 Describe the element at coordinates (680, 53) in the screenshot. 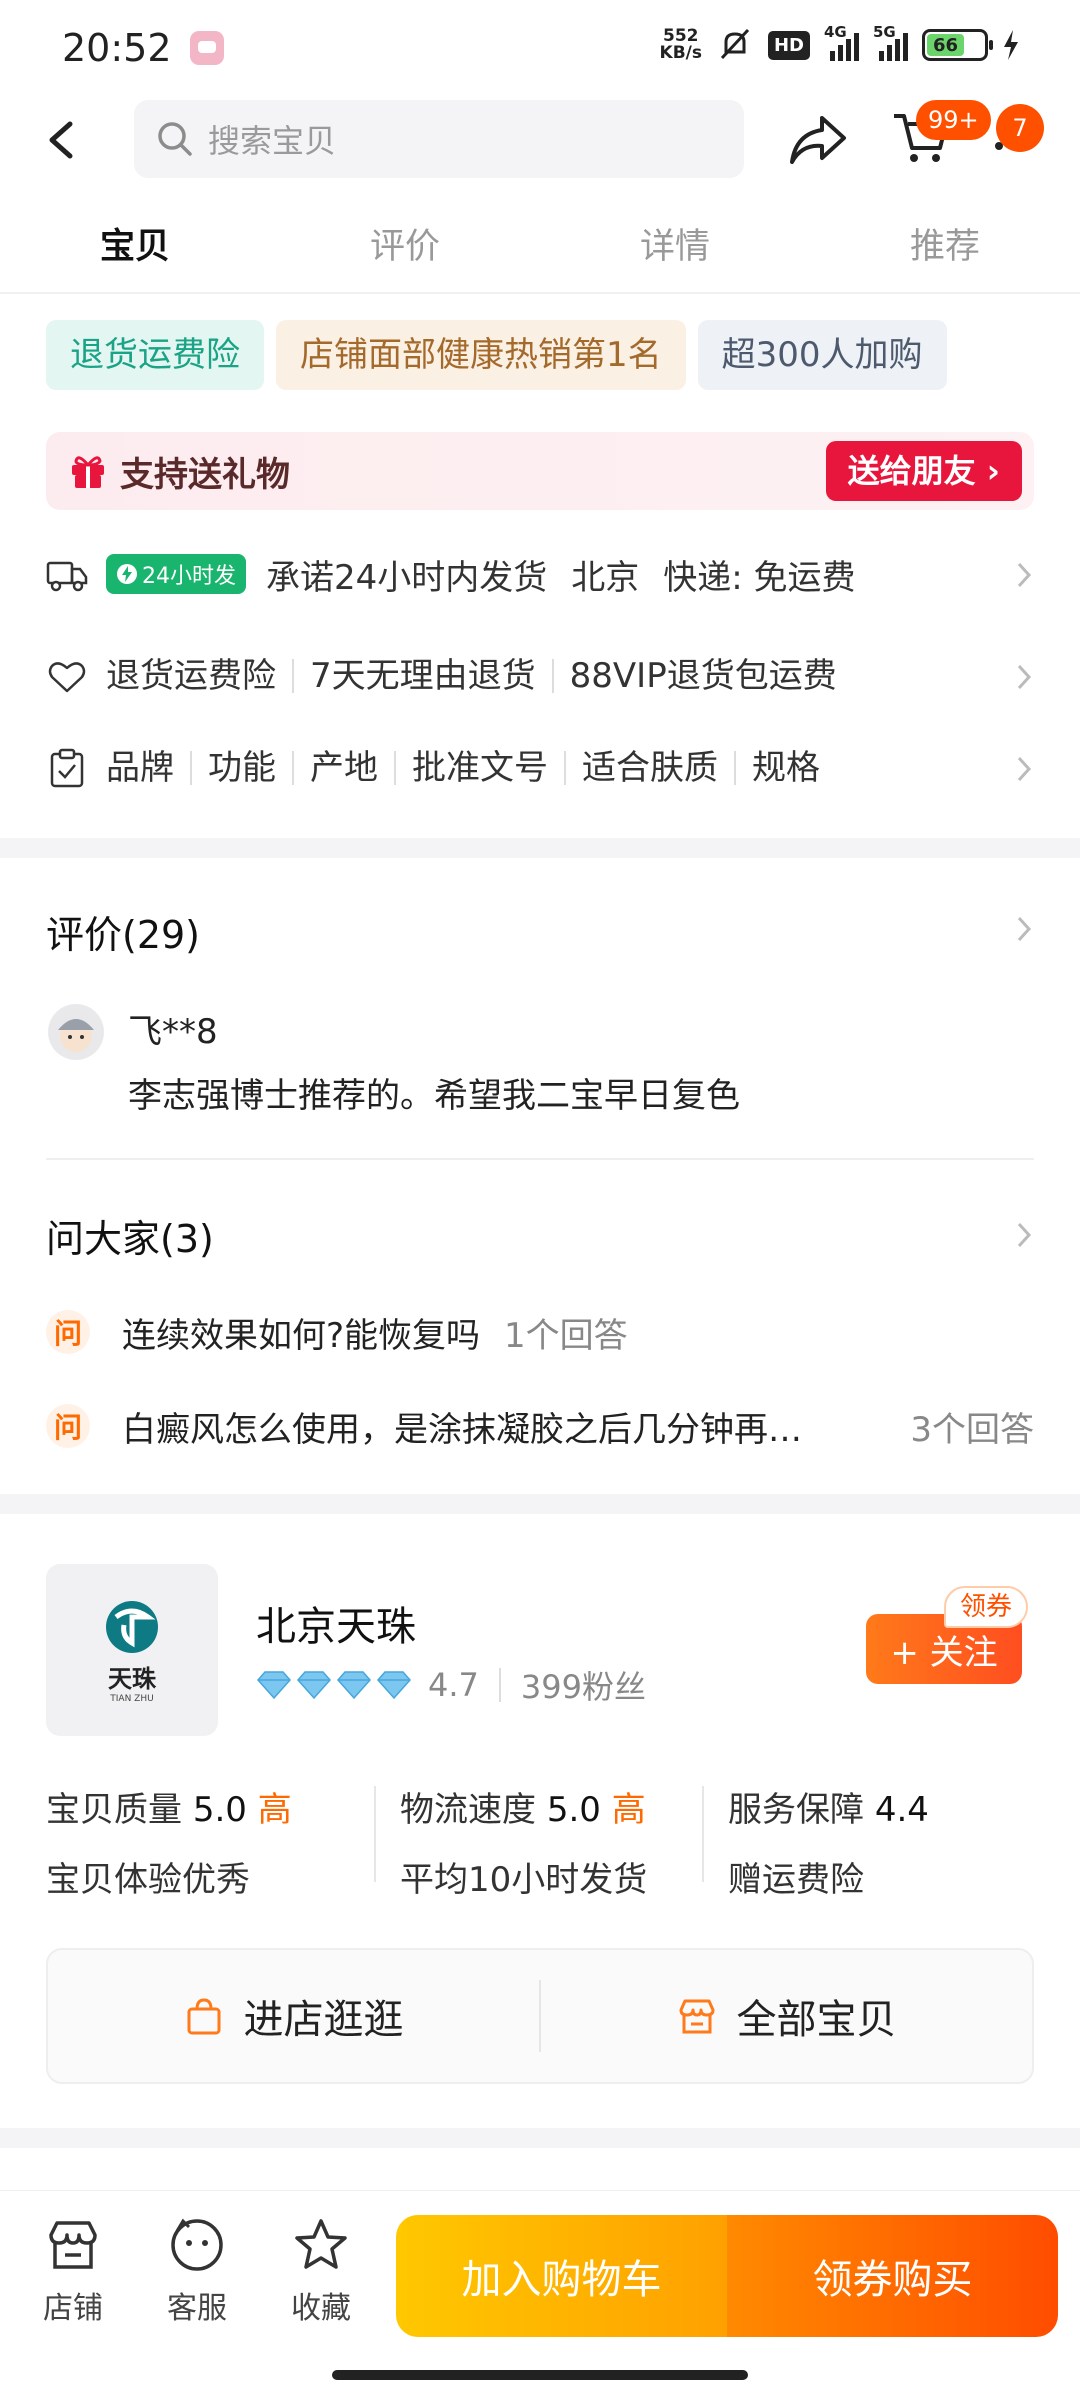

I see `net-speed-unit: KB/s` at that location.